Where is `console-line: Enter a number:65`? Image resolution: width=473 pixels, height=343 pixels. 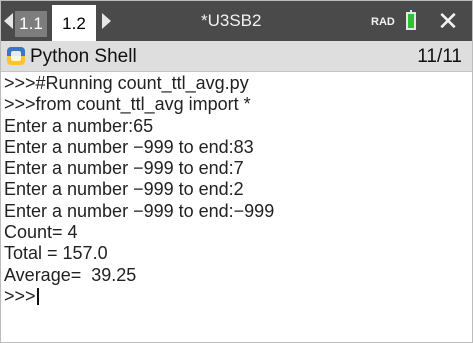 console-line: Enter a number:65 is located at coordinates (79, 125).